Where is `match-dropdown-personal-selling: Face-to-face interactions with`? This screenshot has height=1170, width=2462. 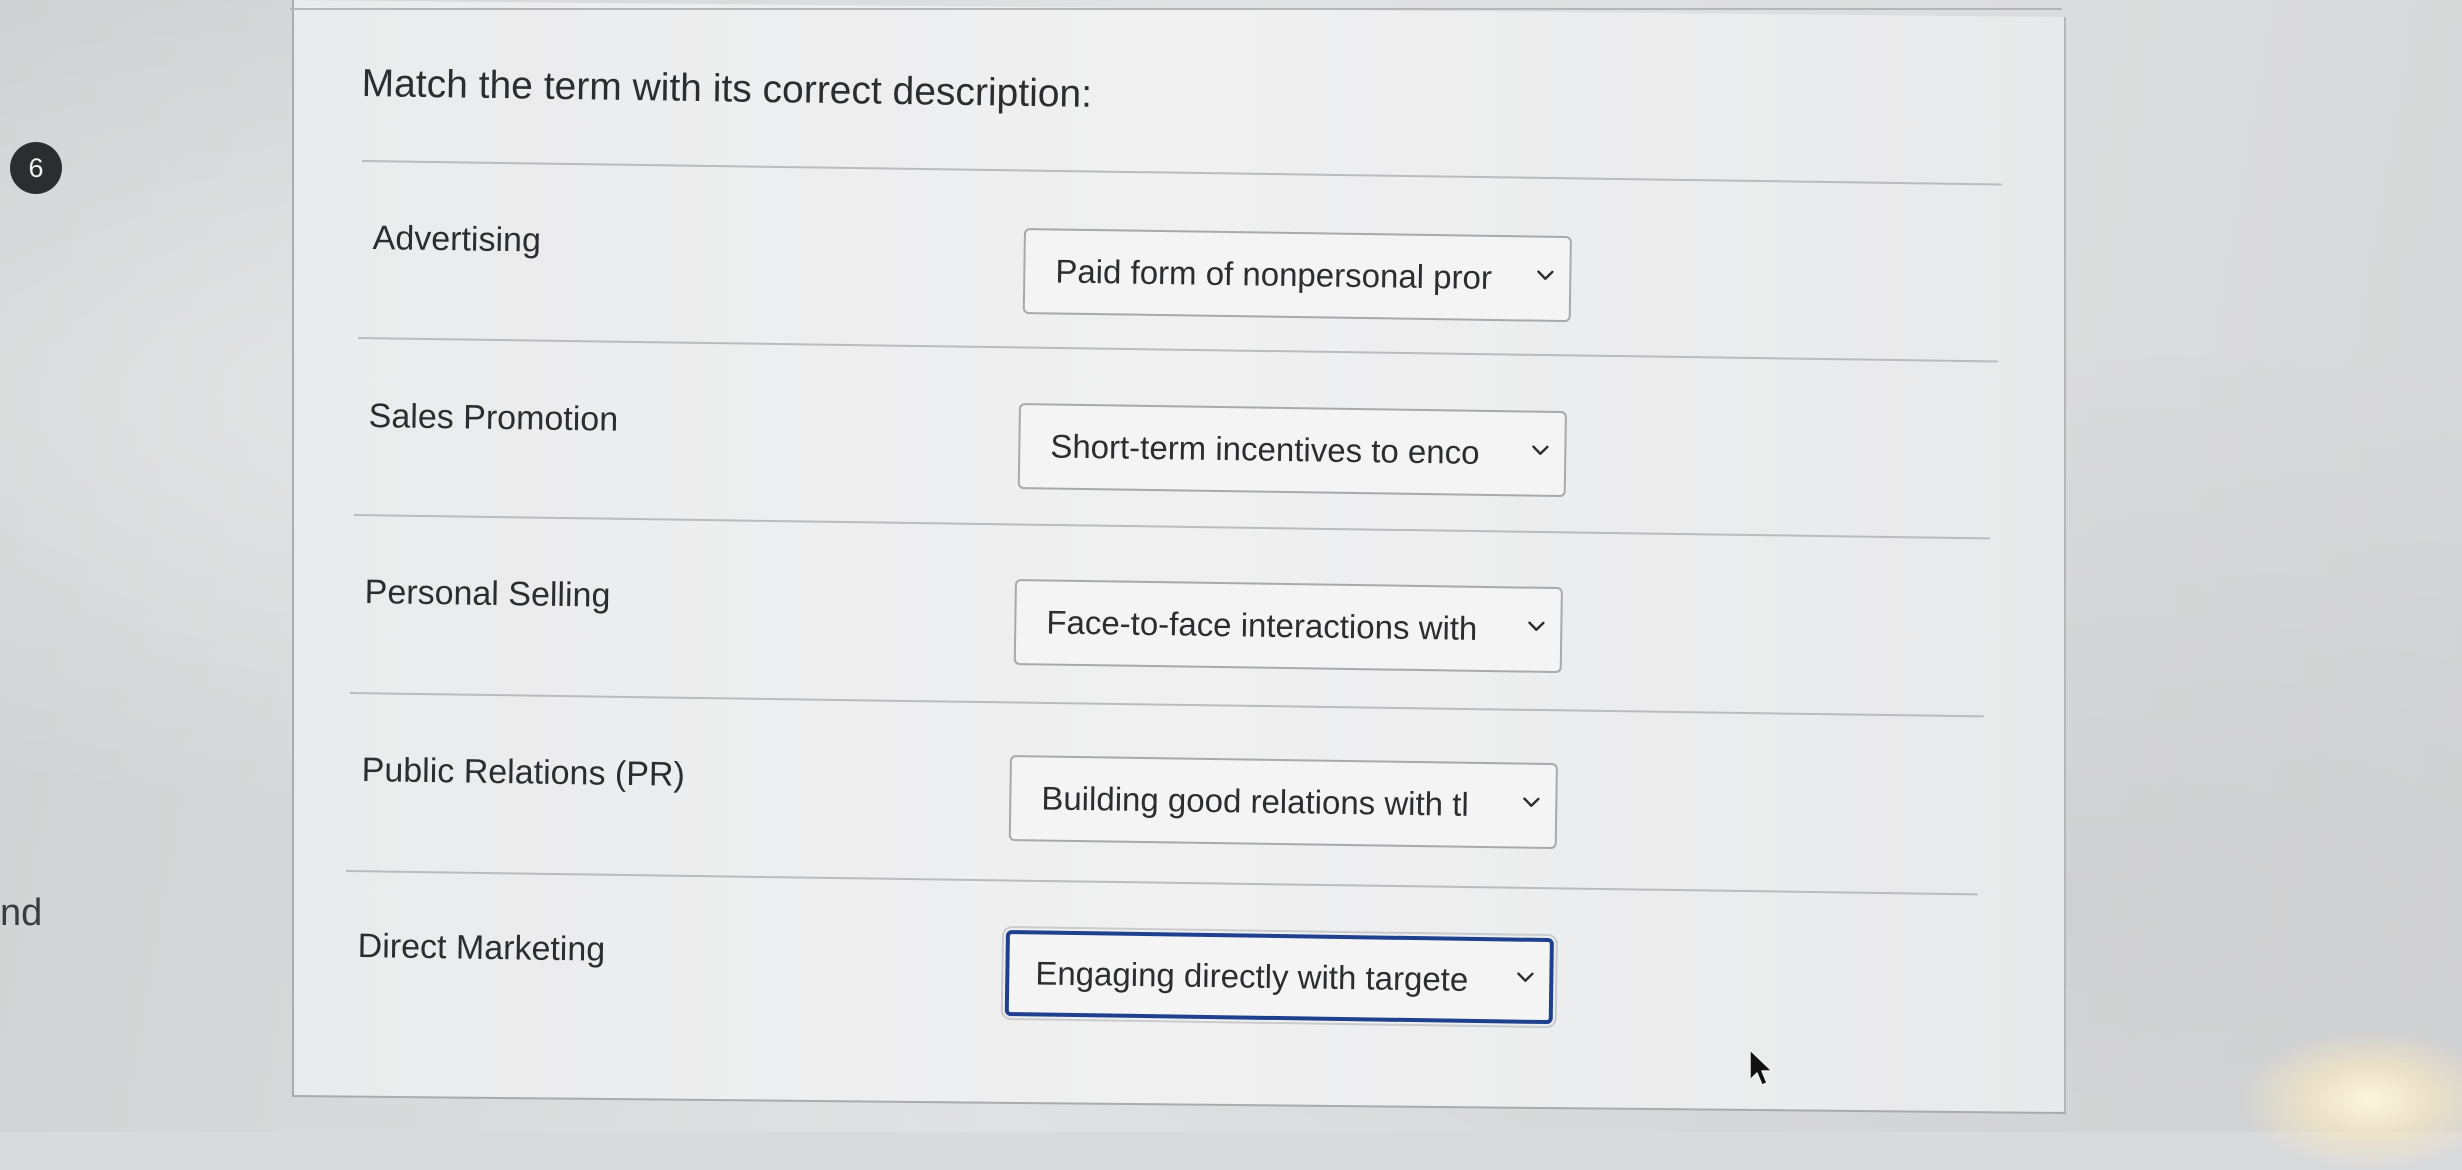
match-dropdown-personal-selling: Face-to-face interactions with is located at coordinates (1288, 626).